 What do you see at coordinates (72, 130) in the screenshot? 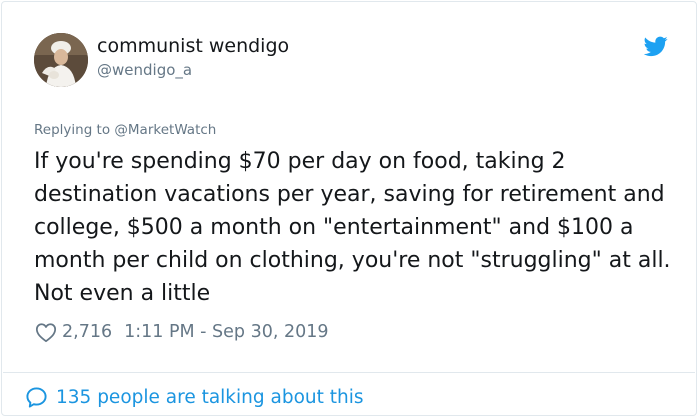
I see `replying-prefix: Replying to` at bounding box center [72, 130].